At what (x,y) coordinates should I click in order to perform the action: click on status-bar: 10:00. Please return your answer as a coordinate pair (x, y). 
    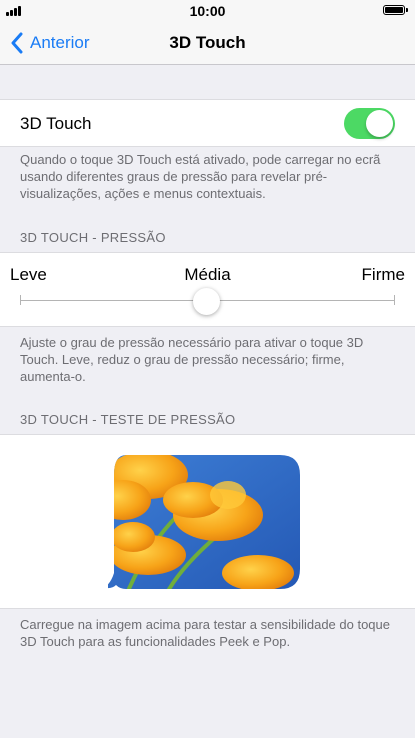
    Looking at the image, I should click on (207, 11).